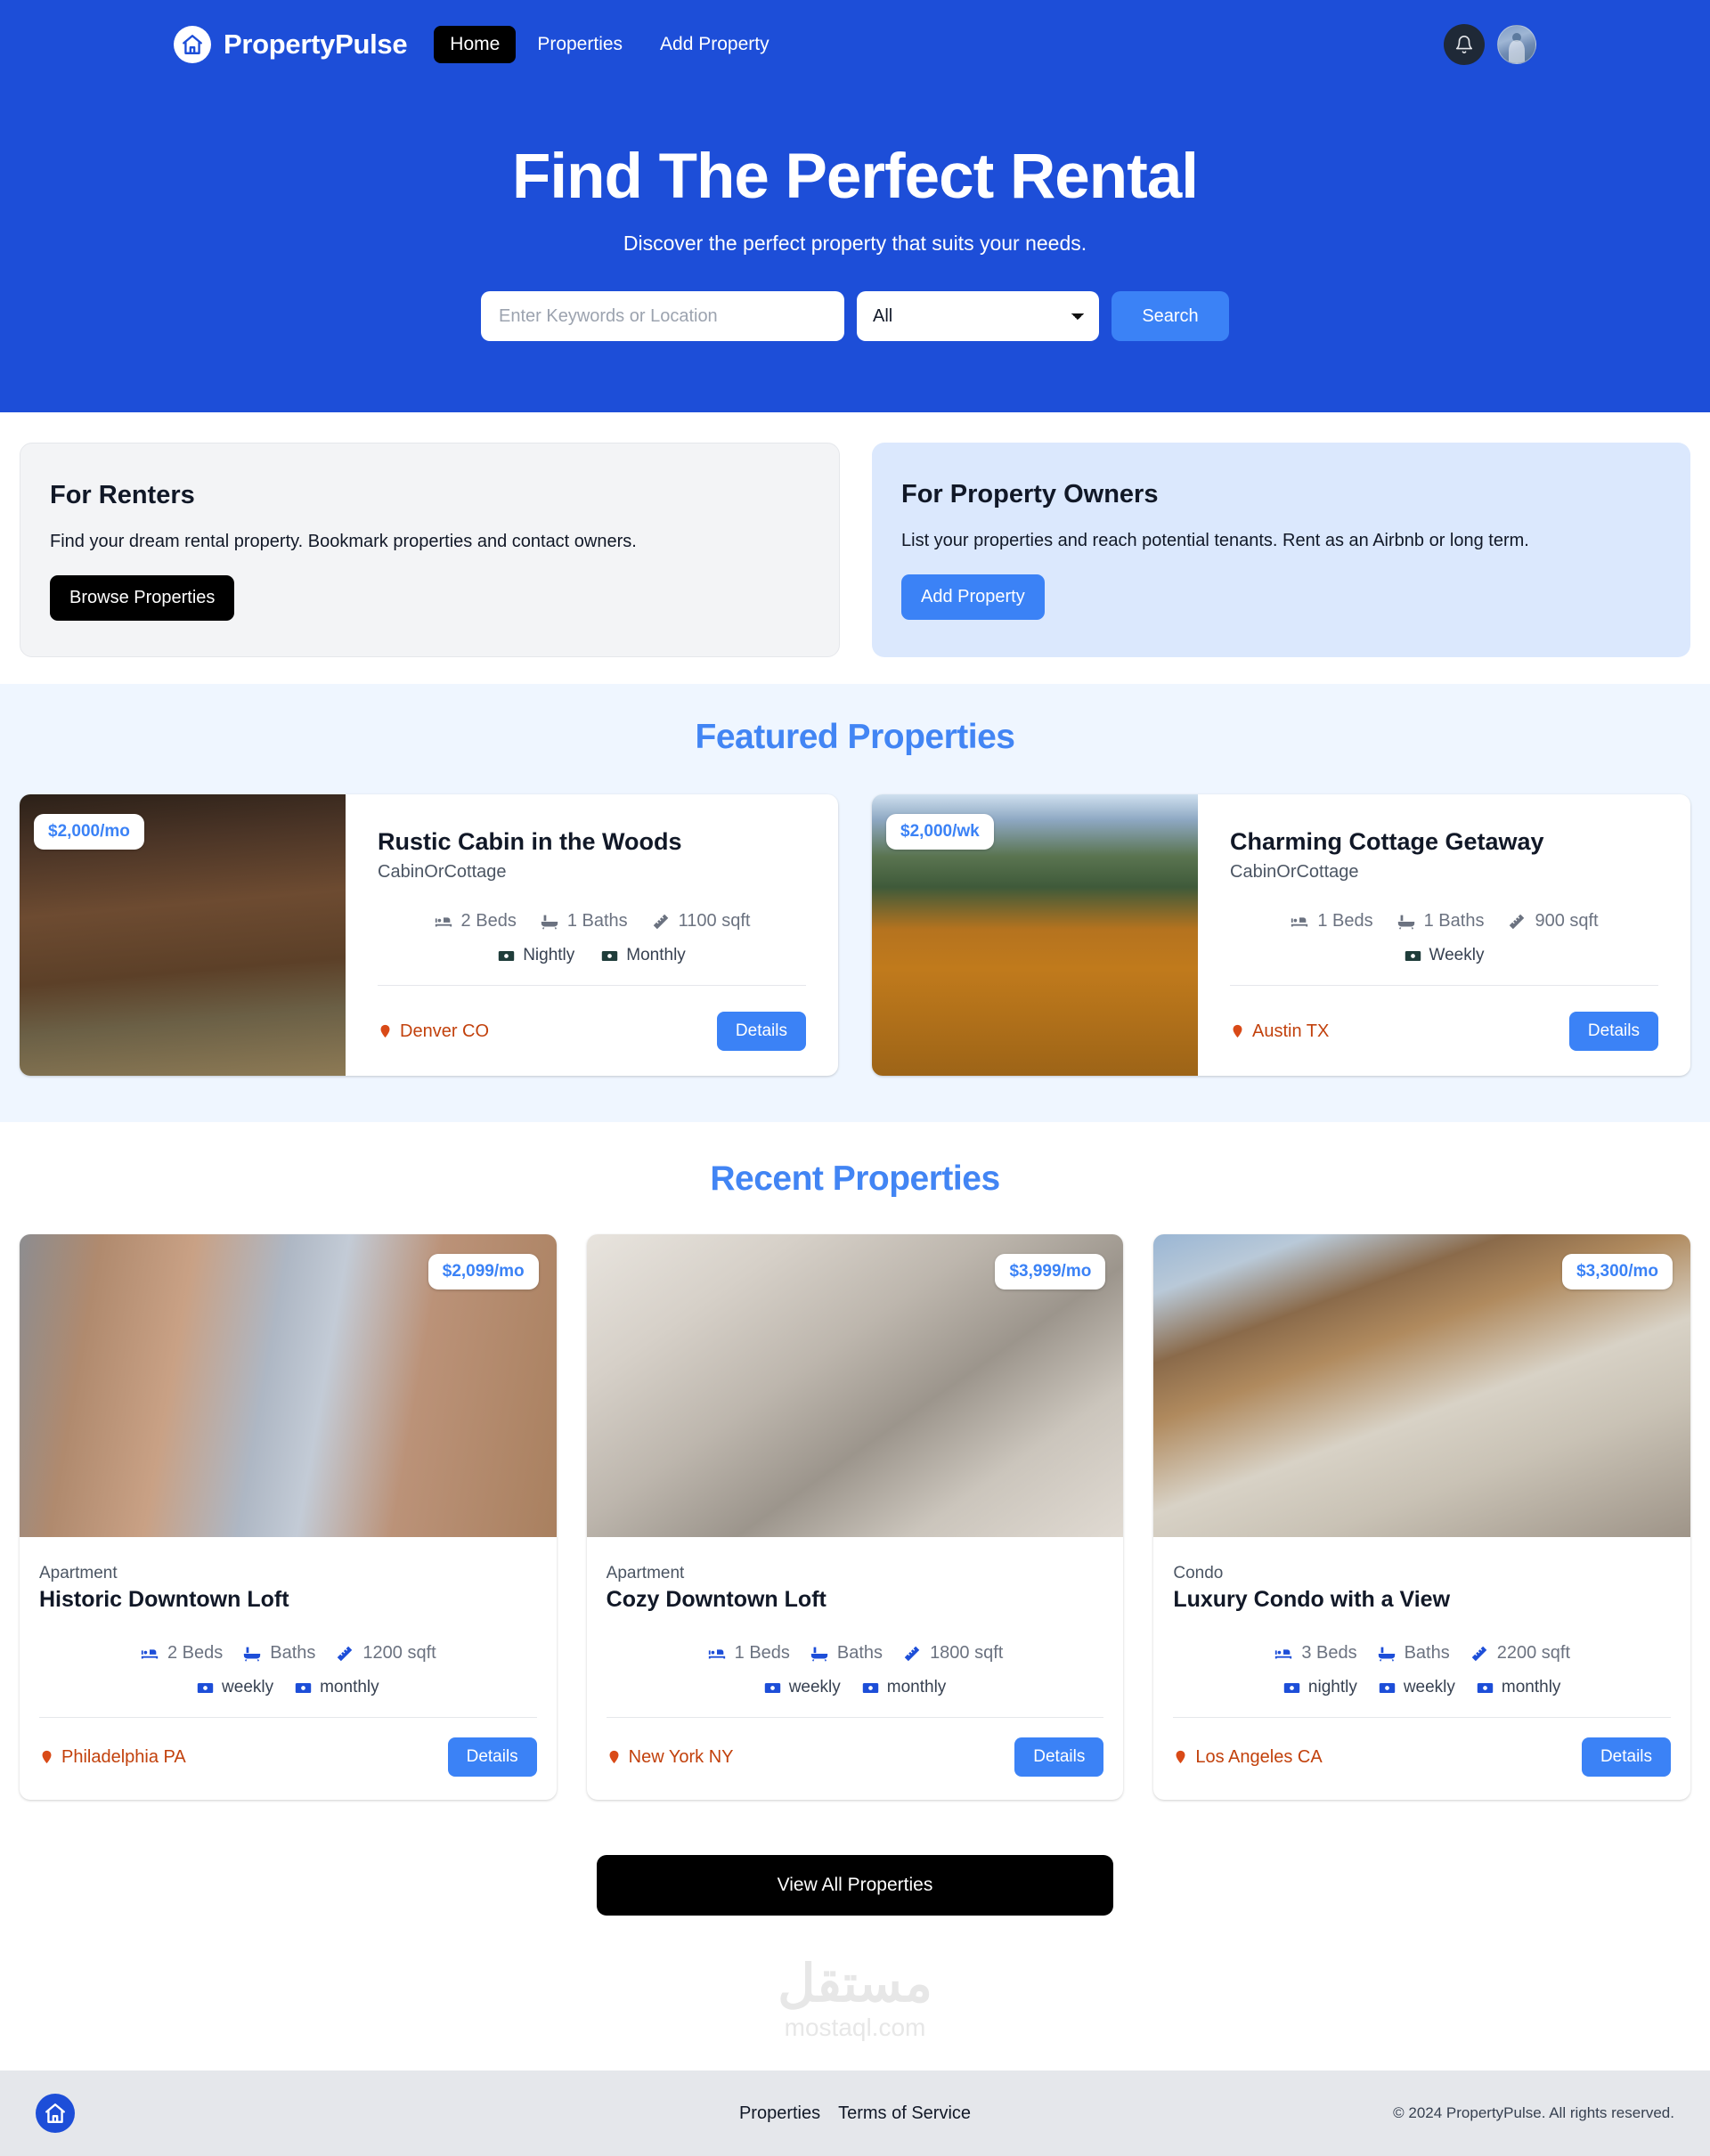 The width and height of the screenshot is (1710, 2156). Describe the element at coordinates (1533, 1653) in the screenshot. I see `spec-sqft-label: 2200 sqft` at that location.